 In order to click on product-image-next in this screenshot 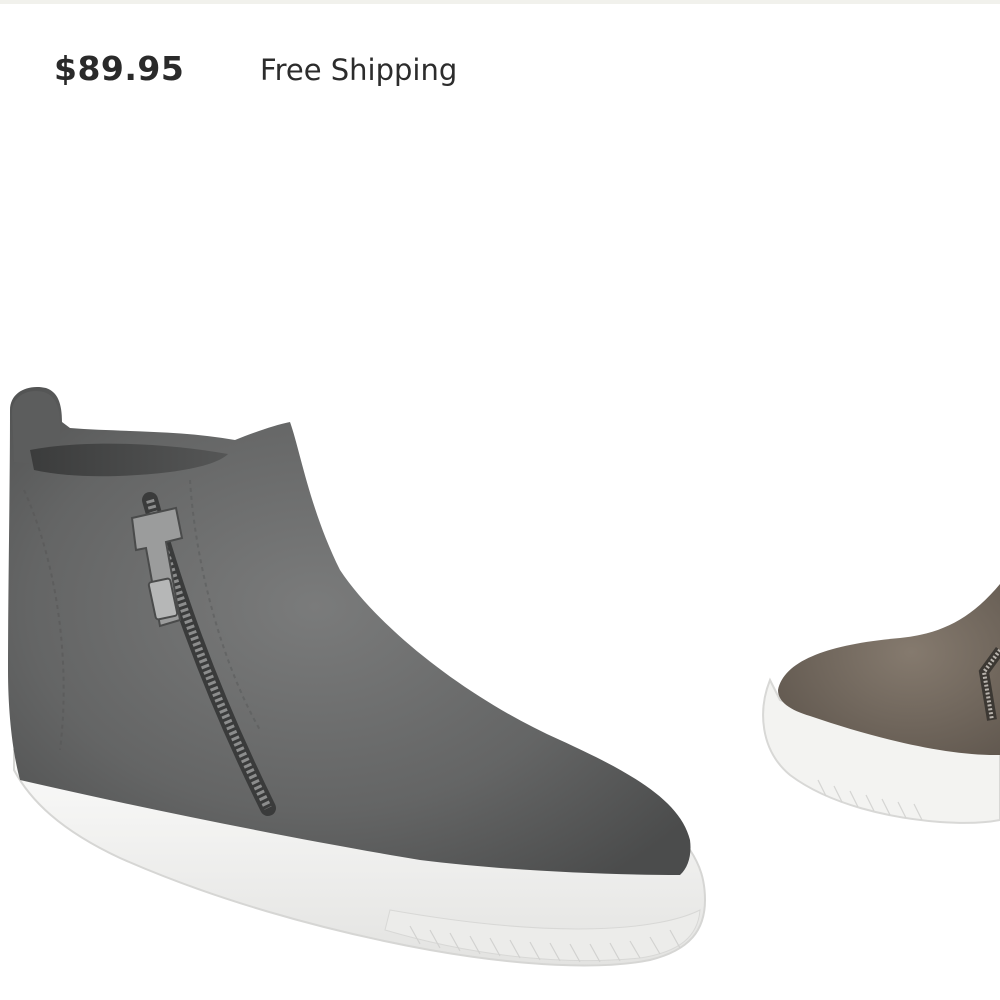, I will do `click(850, 780)`.